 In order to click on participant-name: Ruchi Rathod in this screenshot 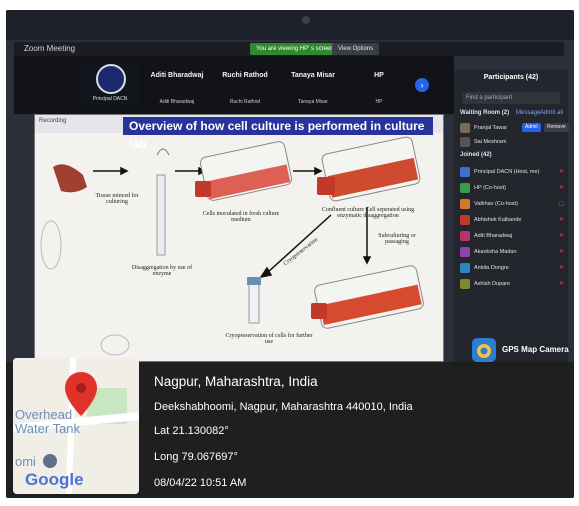, I will do `click(245, 75)`.